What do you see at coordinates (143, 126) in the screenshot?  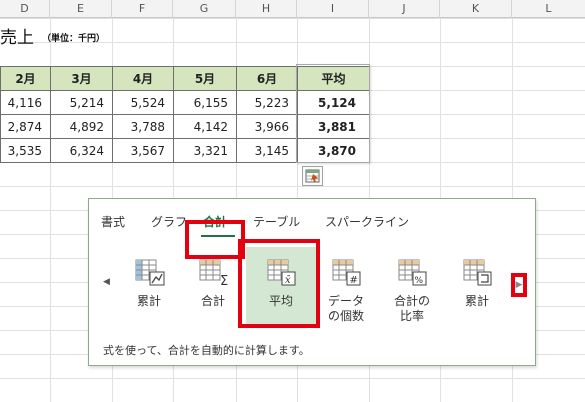 I see `data-cell: 3,788` at bounding box center [143, 126].